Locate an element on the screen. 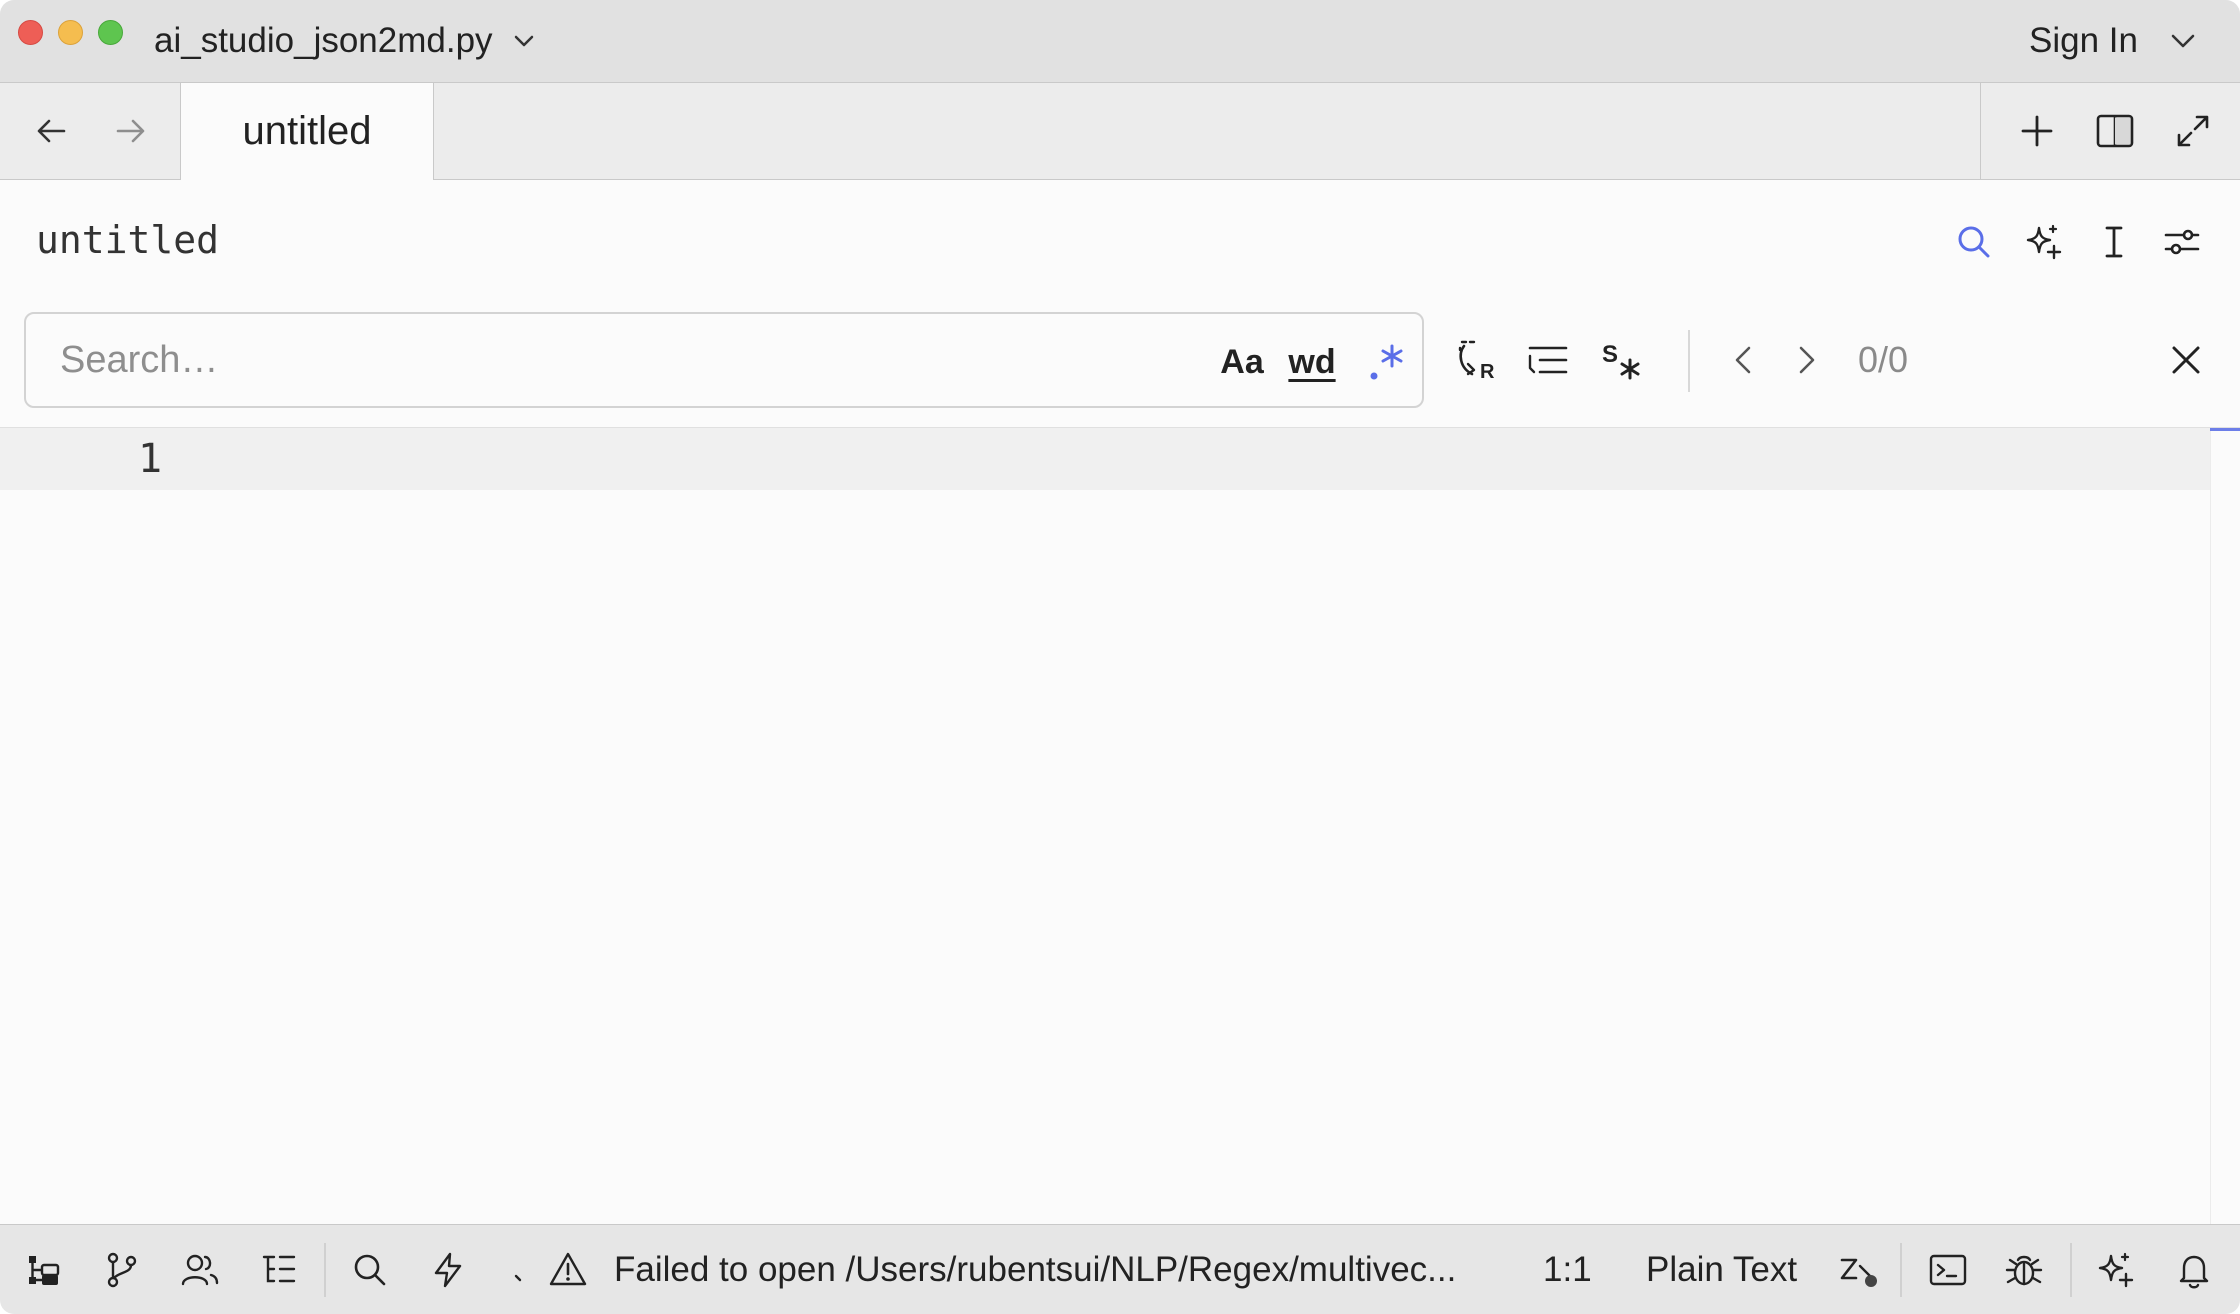  close-icon is located at coordinates (2186, 360).